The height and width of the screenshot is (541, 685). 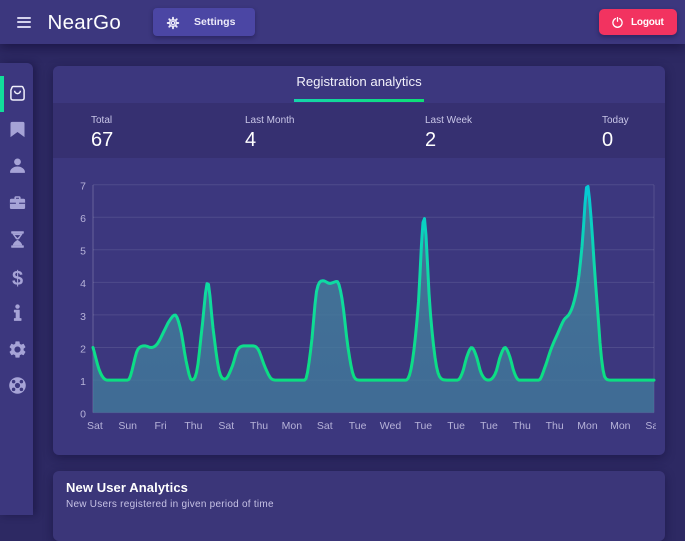 I want to click on svg-text: 1, so click(x=83, y=382).